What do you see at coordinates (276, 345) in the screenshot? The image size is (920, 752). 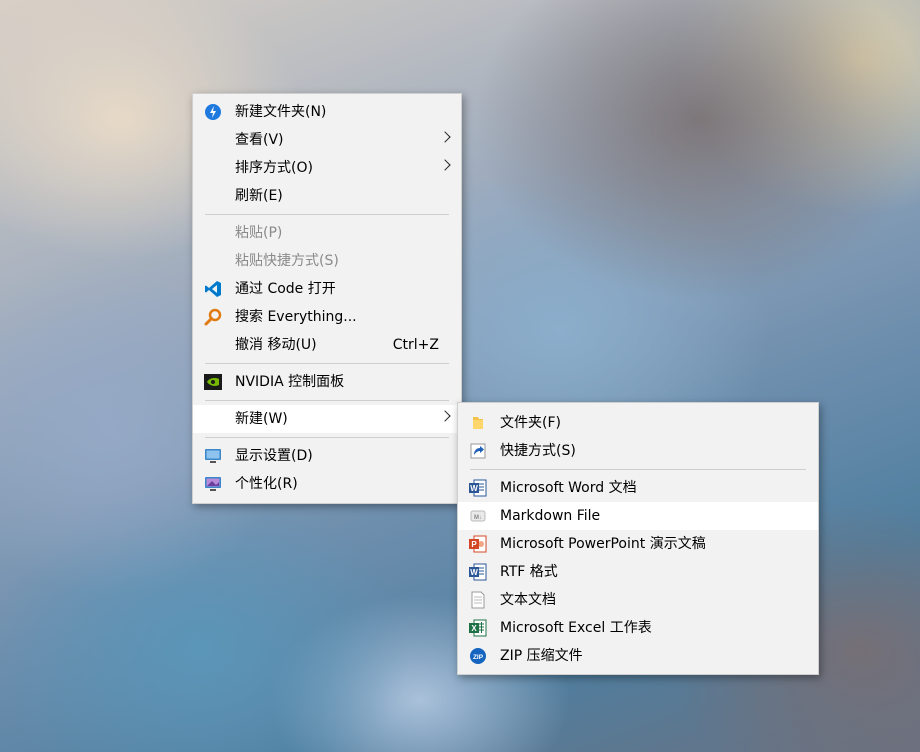 I see `menu-item-label: 撤消 移动(U)` at bounding box center [276, 345].